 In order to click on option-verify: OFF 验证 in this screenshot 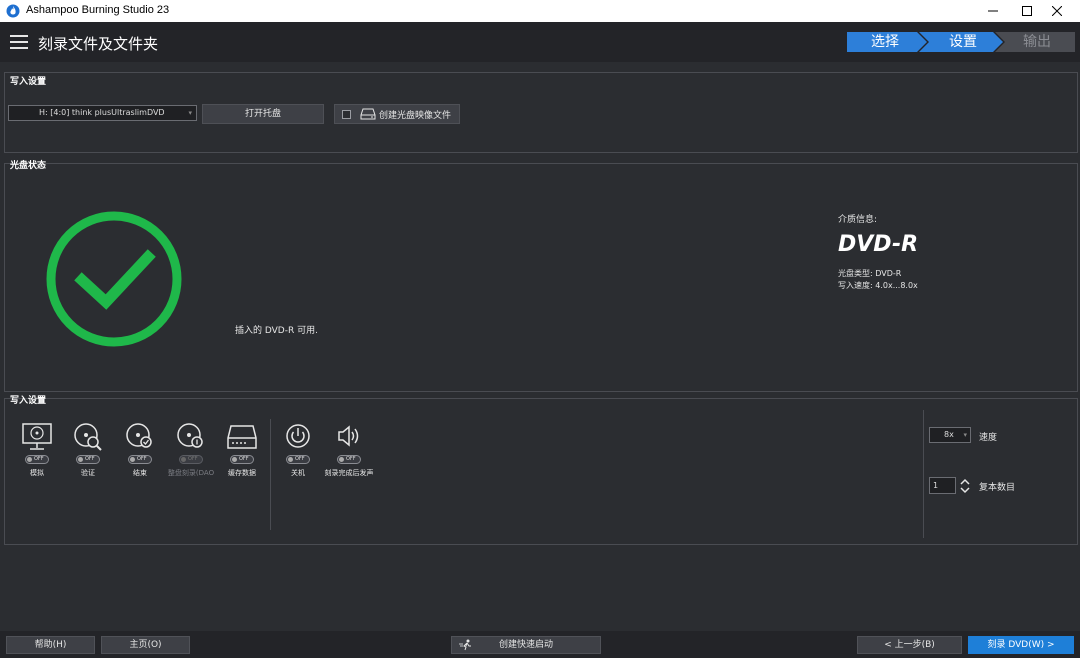, I will do `click(88, 450)`.